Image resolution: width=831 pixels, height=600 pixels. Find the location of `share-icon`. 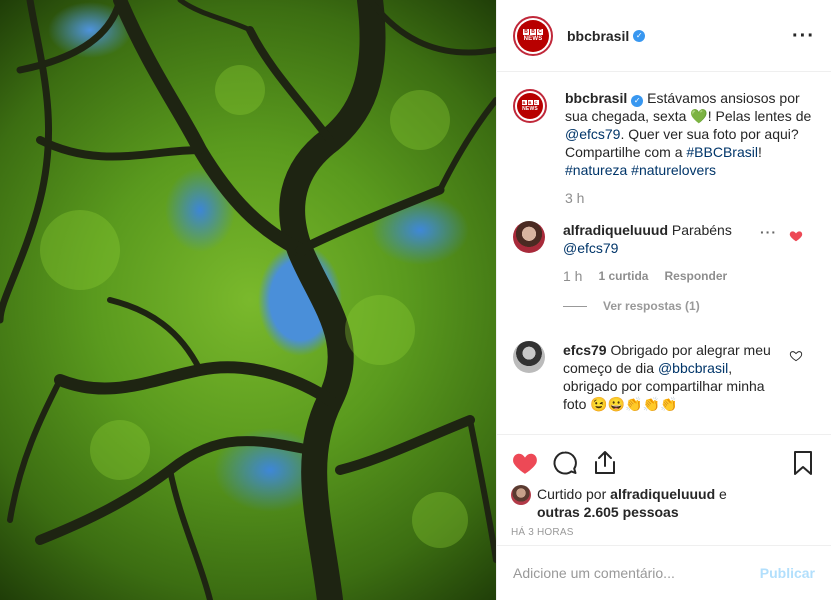

share-icon is located at coordinates (605, 462).